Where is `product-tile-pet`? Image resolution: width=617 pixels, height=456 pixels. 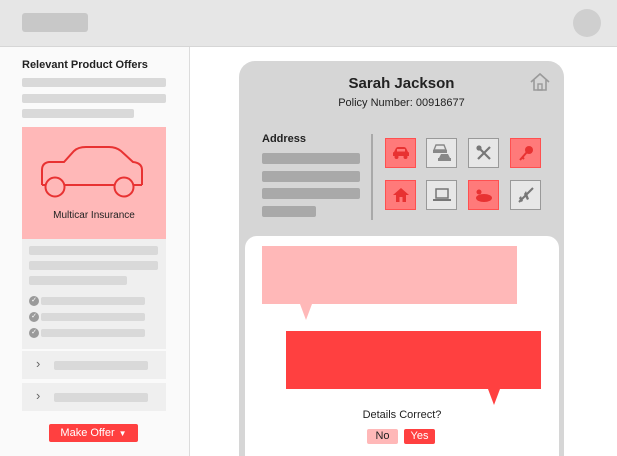
product-tile-pet is located at coordinates (483, 195).